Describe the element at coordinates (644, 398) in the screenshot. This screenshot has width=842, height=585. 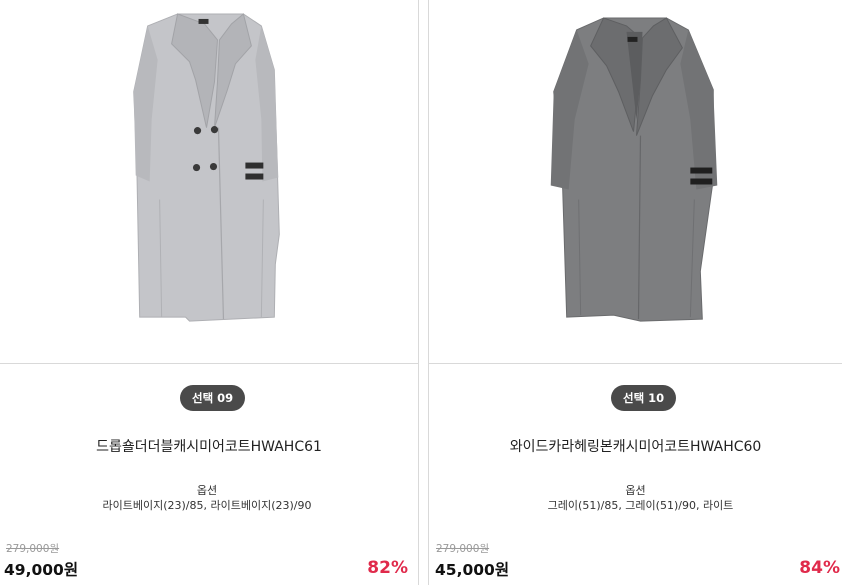
I see `option-number-badge: 선택 10` at that location.